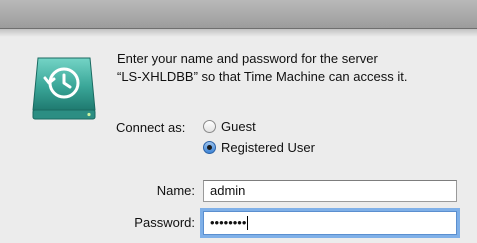 The height and width of the screenshot is (243, 477). What do you see at coordinates (209, 126) in the screenshot?
I see `guest-radio-button` at bounding box center [209, 126].